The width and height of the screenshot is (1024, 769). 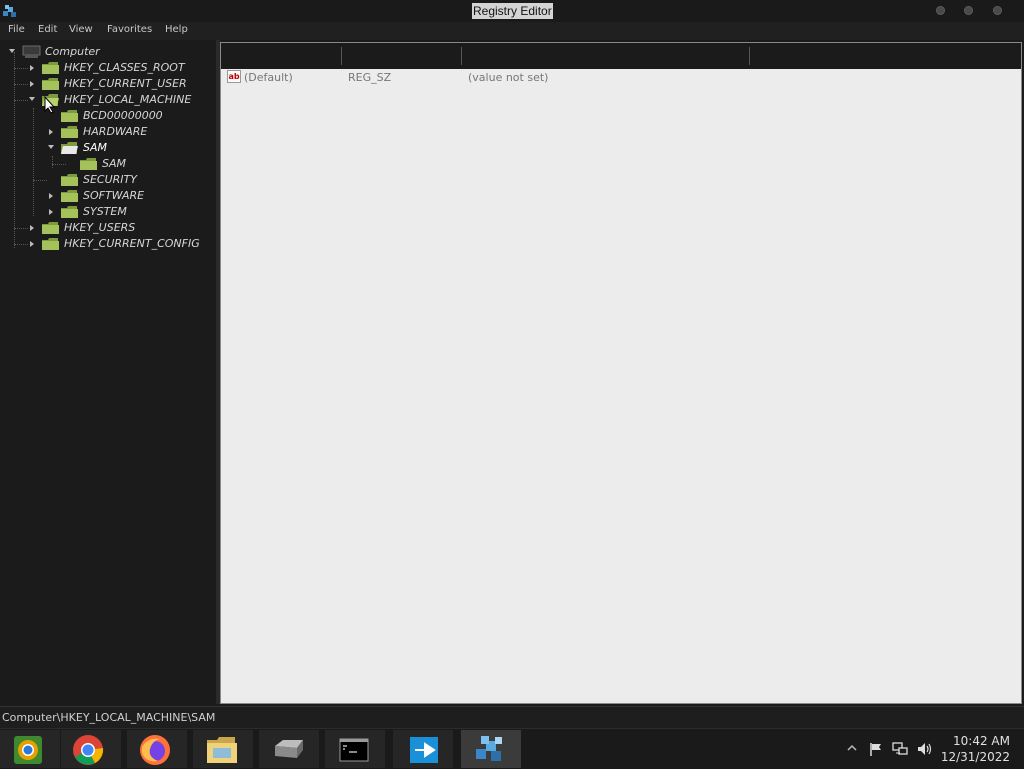 I want to click on column-header, so click(x=621, y=57).